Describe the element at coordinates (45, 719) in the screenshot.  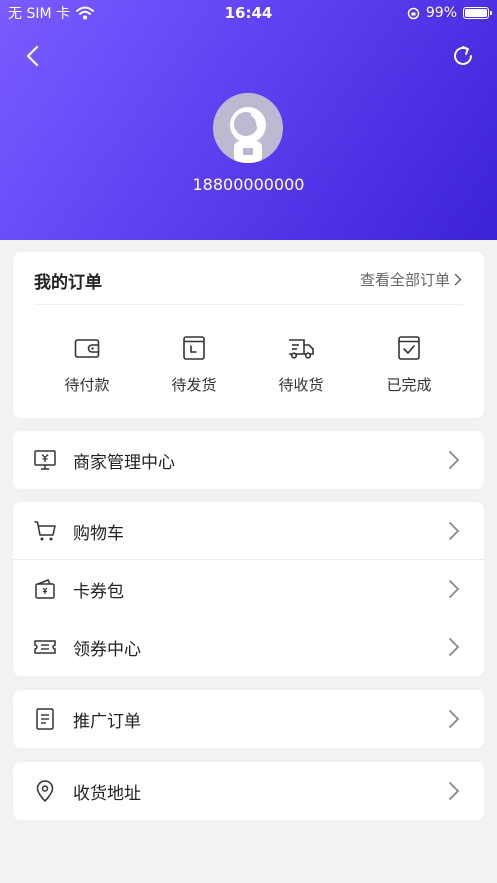
I see `document-icon` at that location.